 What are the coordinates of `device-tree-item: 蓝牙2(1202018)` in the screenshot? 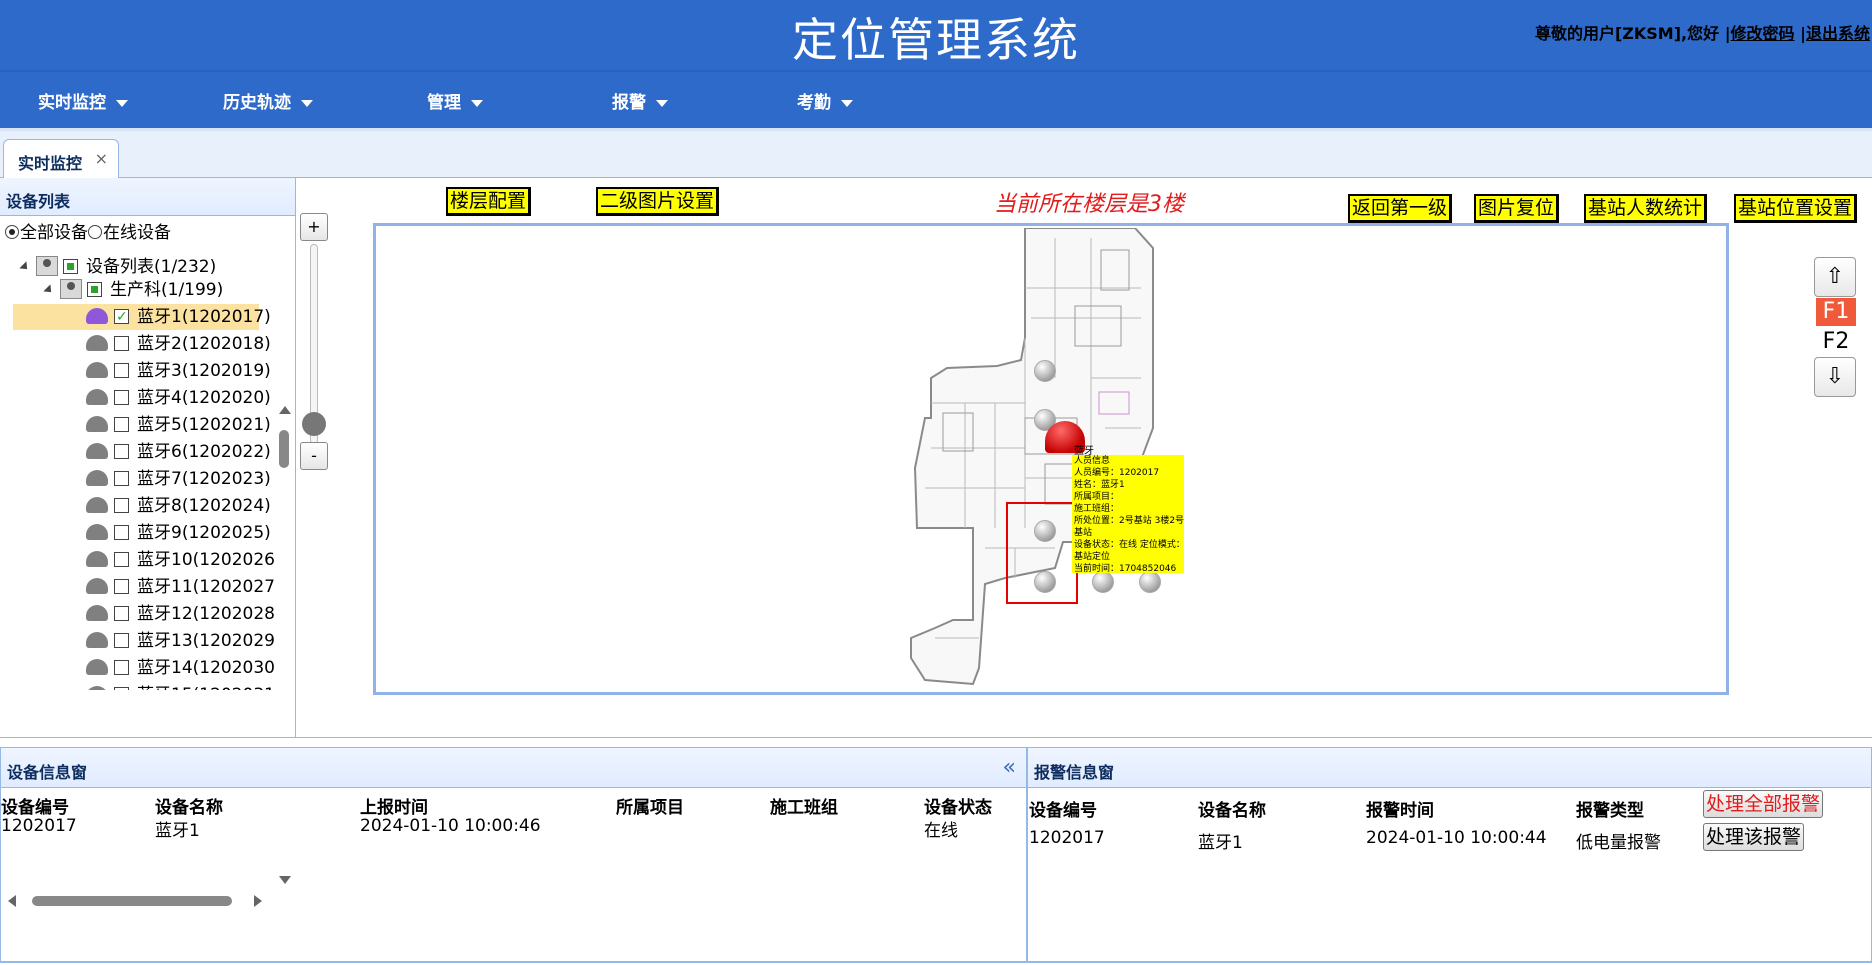 It's located at (178, 344).